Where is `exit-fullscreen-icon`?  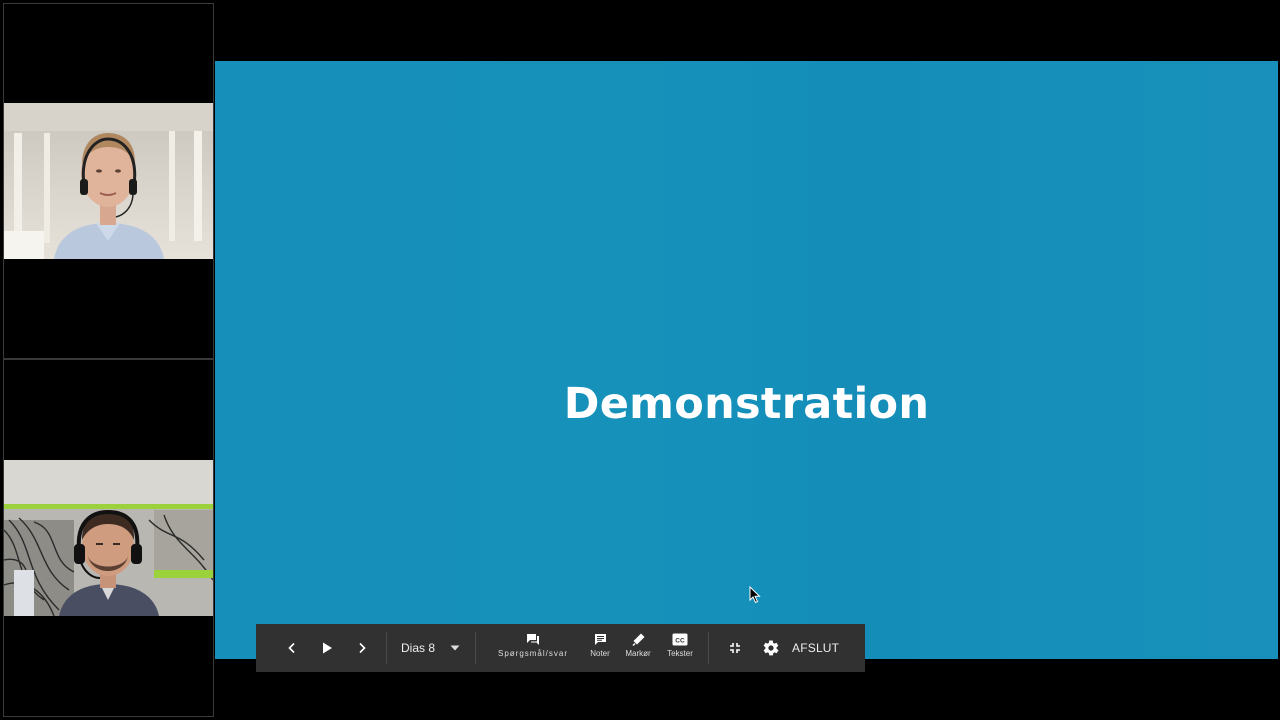 exit-fullscreen-icon is located at coordinates (735, 648).